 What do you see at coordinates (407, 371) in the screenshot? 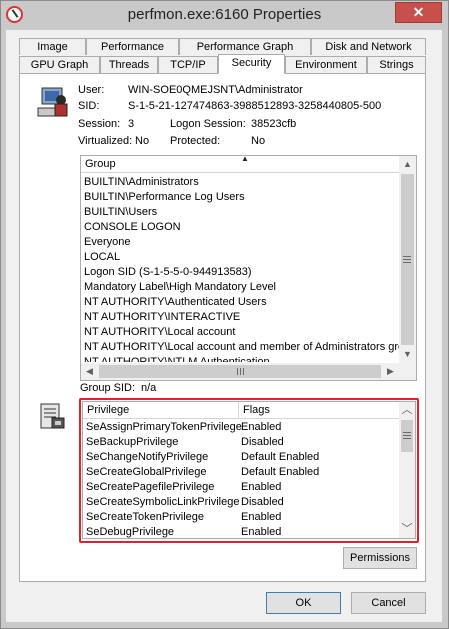
I see `scroll-corner` at bounding box center [407, 371].